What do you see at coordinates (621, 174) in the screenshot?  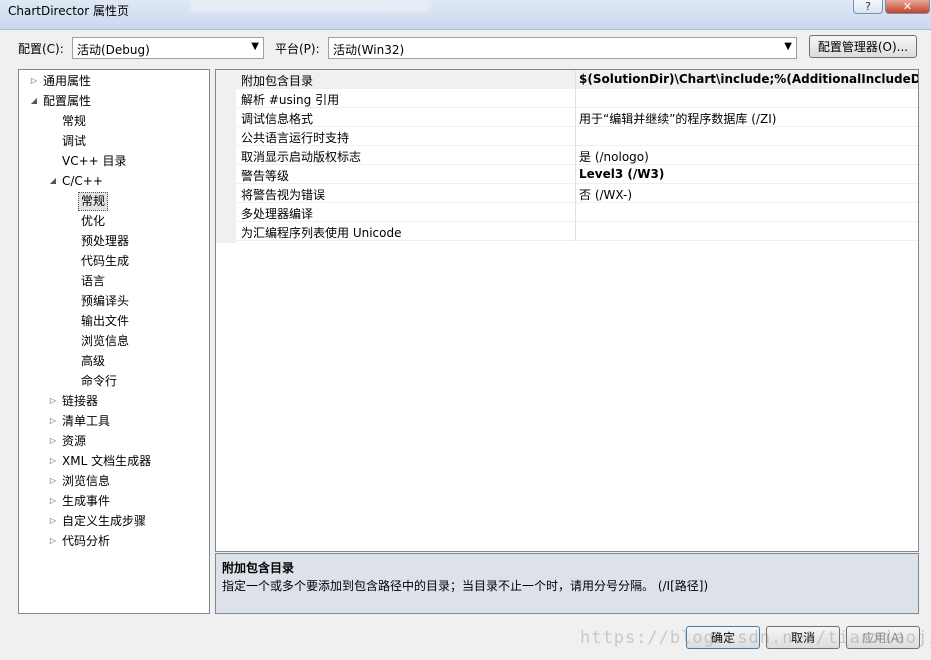 I see `property-value: Level3 (/W3)` at bounding box center [621, 174].